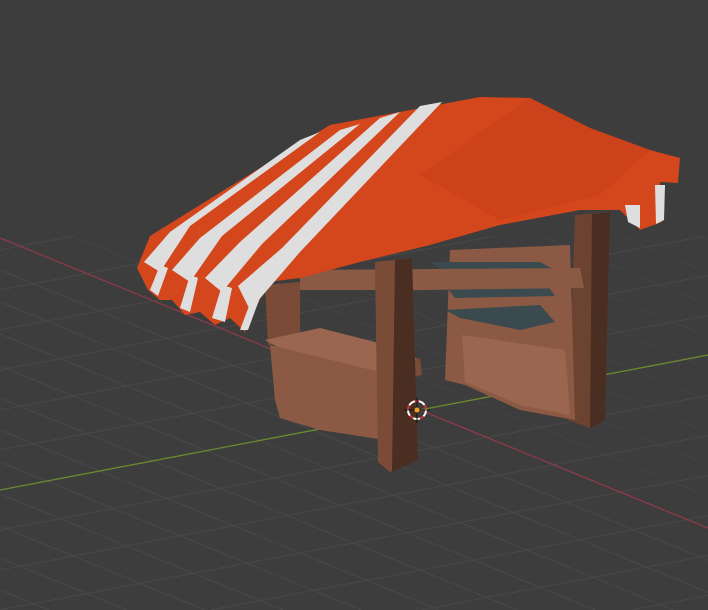  What do you see at coordinates (442, 279) in the screenshot?
I see `crossbeam` at bounding box center [442, 279].